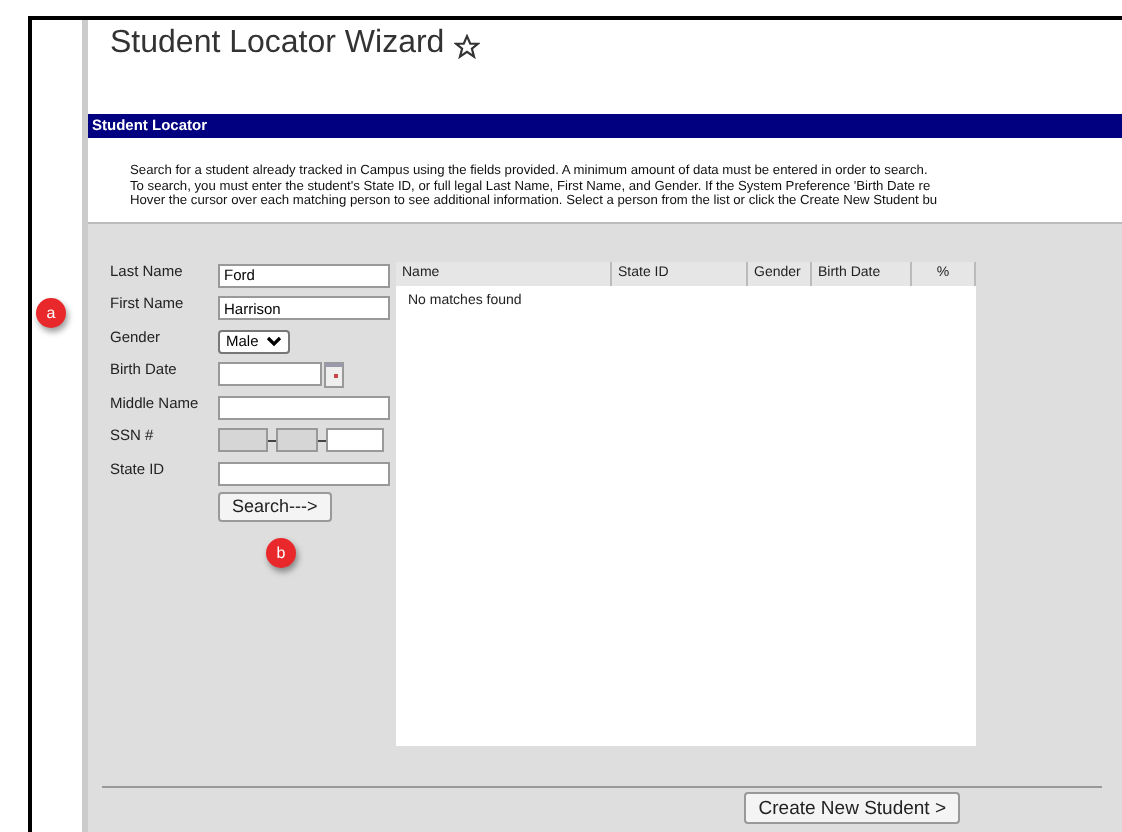  I want to click on create-student-button: Create New Student >, so click(852, 808).